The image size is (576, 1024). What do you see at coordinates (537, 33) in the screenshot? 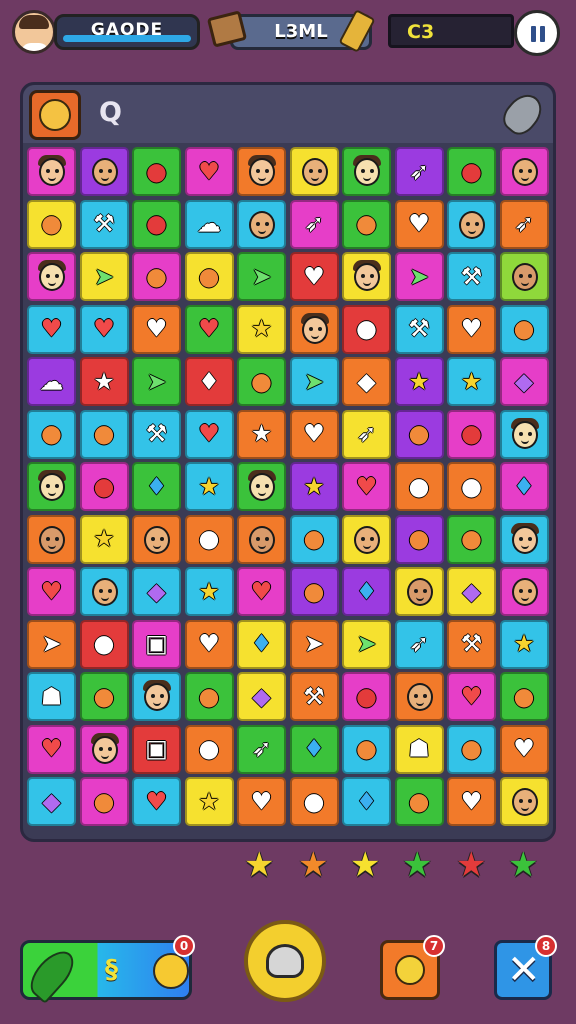
I see `pause-button` at bounding box center [537, 33].